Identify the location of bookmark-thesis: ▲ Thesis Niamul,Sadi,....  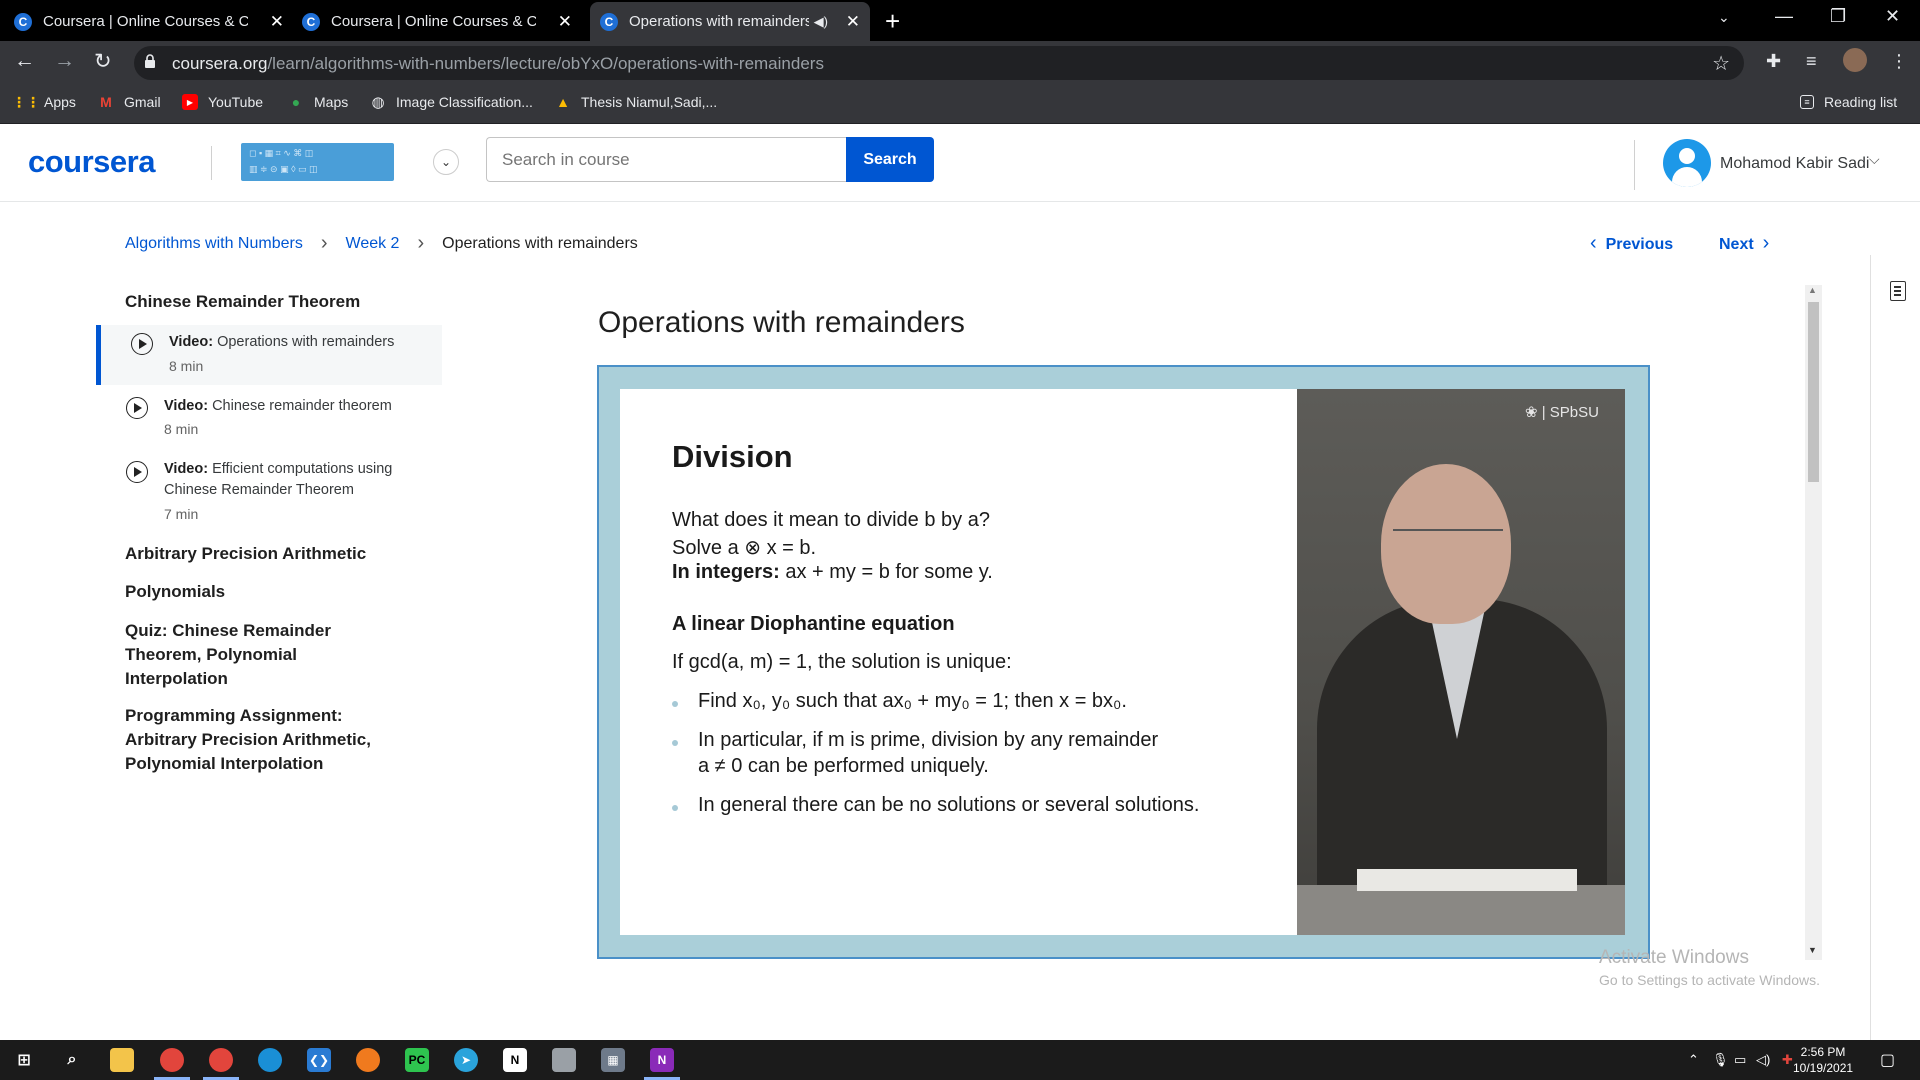
(636, 102).